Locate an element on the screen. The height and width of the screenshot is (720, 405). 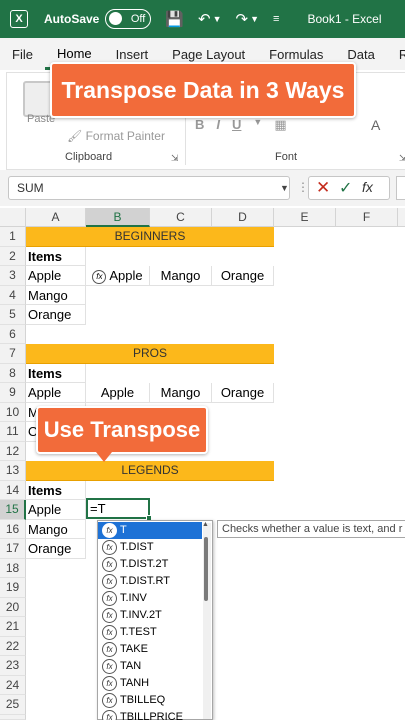
formula-input is located at coordinates (400, 188).